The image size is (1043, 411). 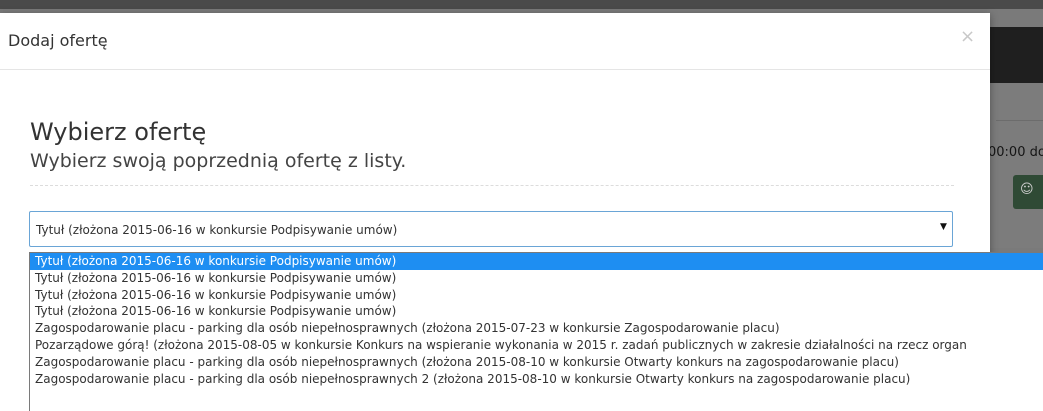 I want to click on choose-offer-heading: Wybierz ofertę, so click(x=118, y=132).